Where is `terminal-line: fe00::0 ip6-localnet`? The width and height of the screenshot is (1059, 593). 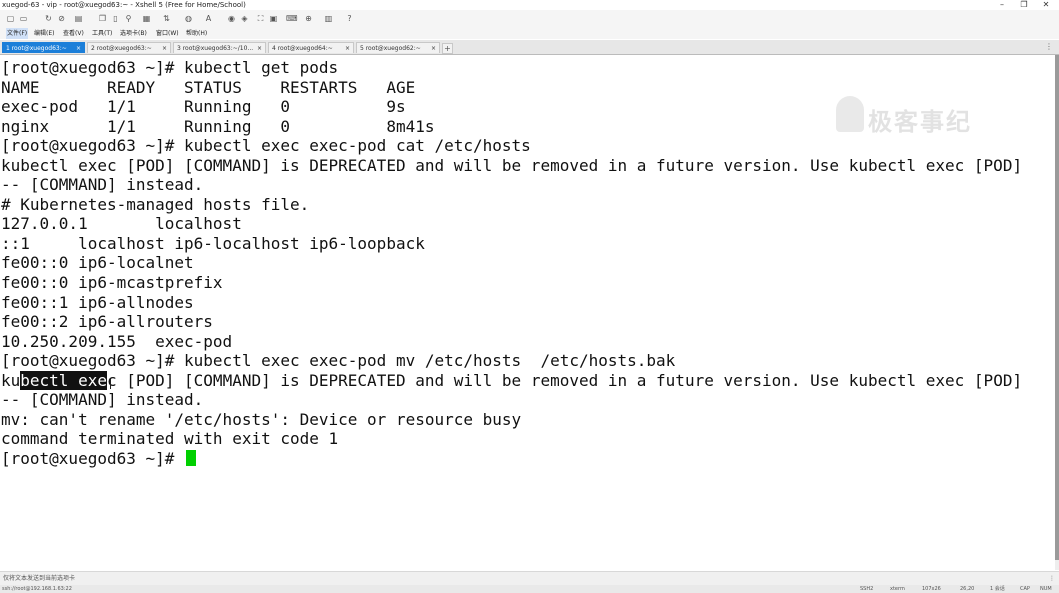
terminal-line: fe00::0 ip6-localnet is located at coordinates (97, 263).